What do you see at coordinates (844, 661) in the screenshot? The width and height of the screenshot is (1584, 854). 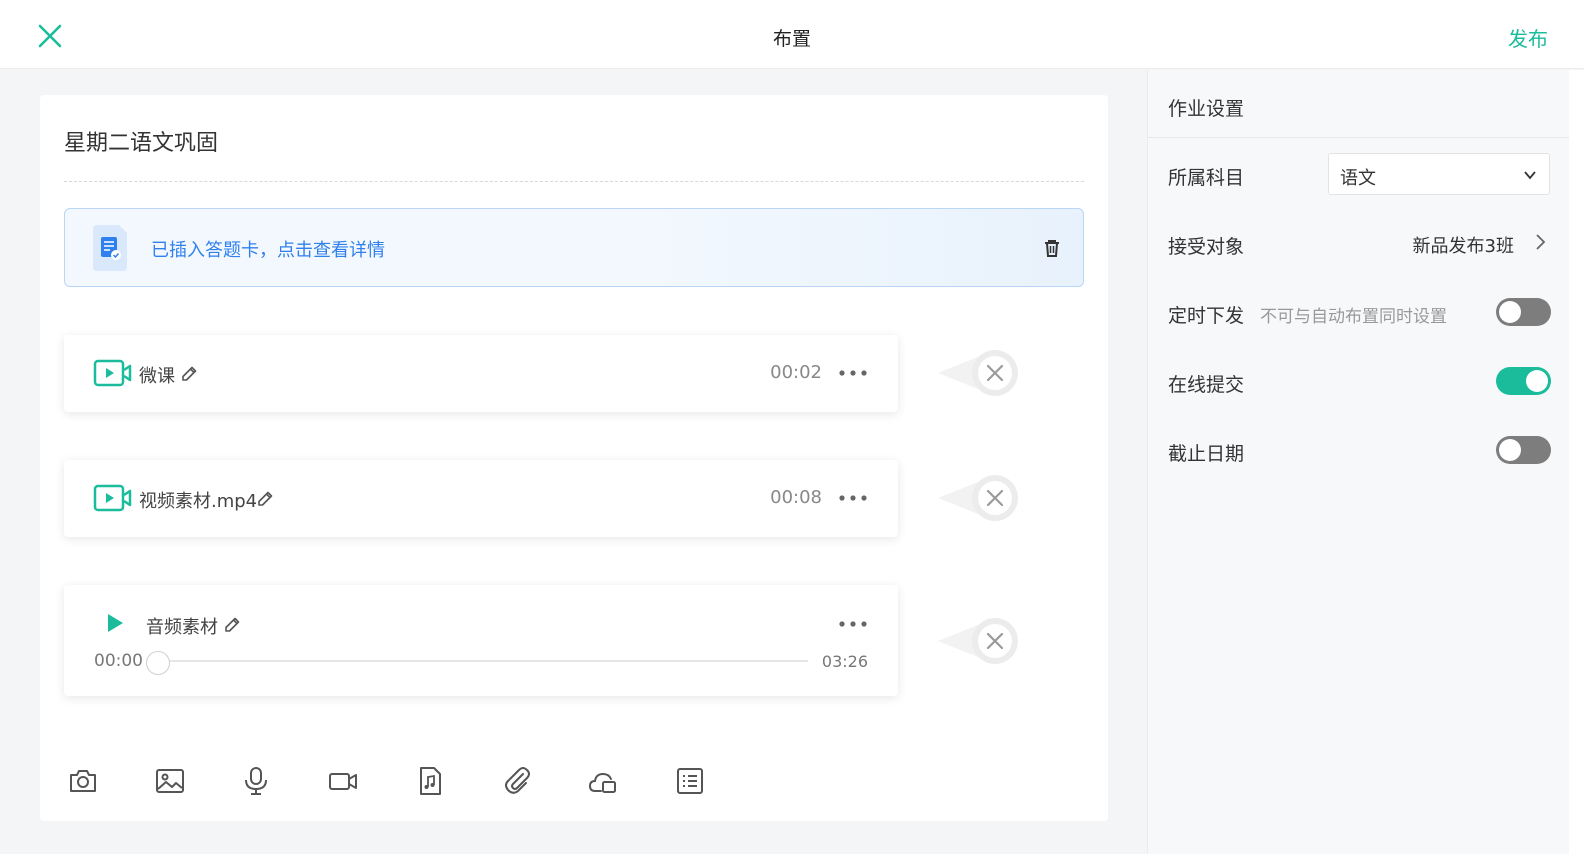 I see `audio-duration: 03:26` at bounding box center [844, 661].